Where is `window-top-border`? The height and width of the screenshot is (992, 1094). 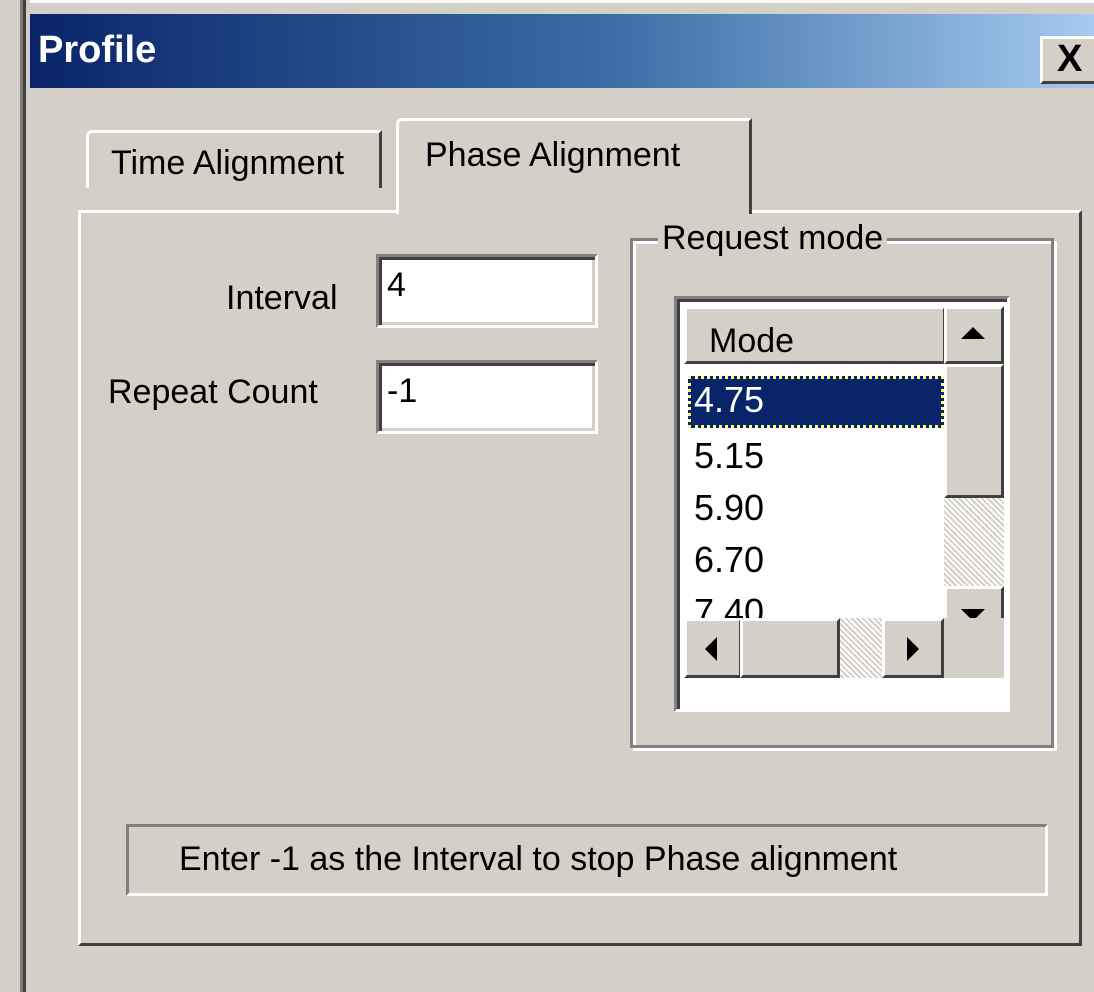
window-top-border is located at coordinates (562, 4).